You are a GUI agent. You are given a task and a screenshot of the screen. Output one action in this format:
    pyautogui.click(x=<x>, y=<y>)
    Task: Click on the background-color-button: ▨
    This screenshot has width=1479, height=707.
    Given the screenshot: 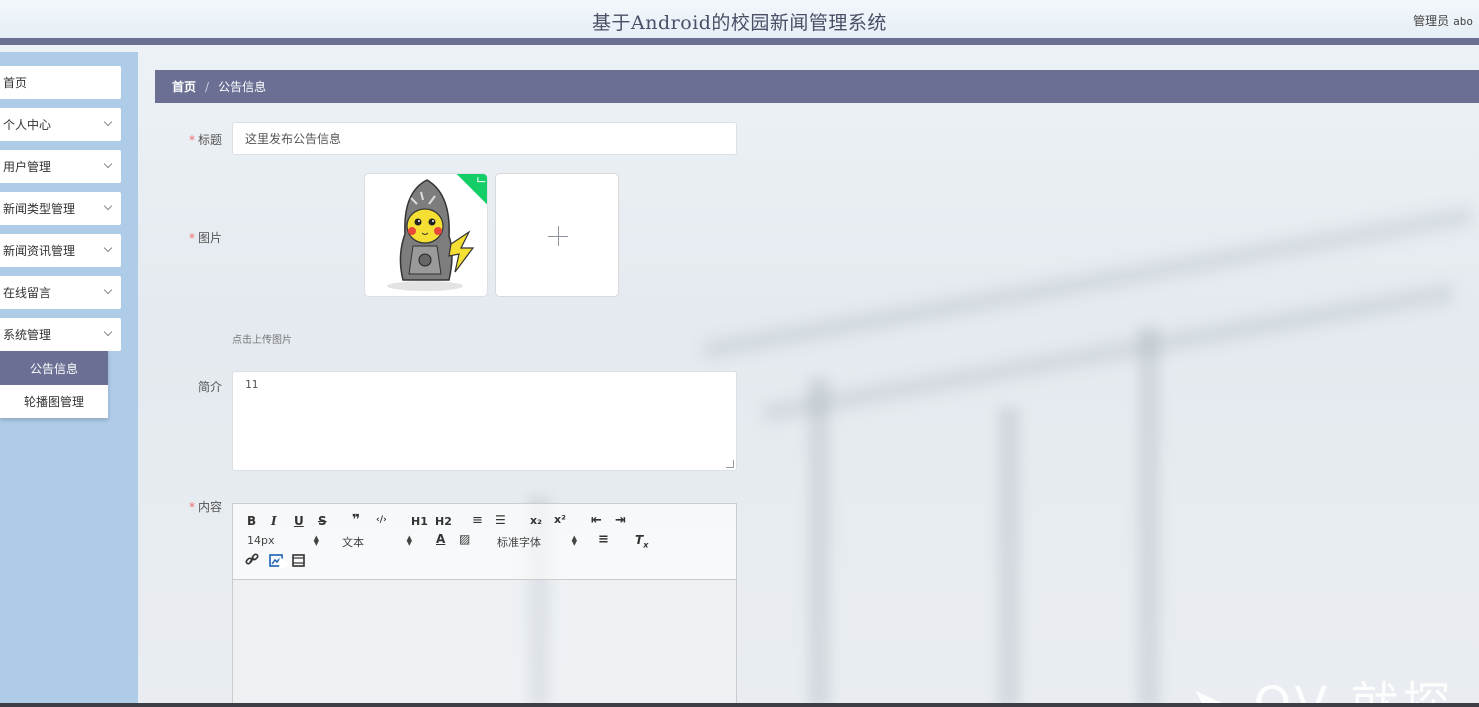 What is the action you would take?
    pyautogui.click(x=464, y=539)
    